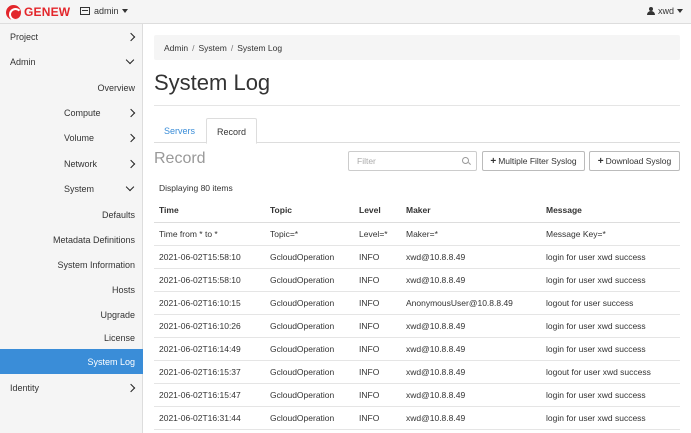 This screenshot has height=433, width=691. I want to click on sidebar-item-overview: Overview, so click(71, 87).